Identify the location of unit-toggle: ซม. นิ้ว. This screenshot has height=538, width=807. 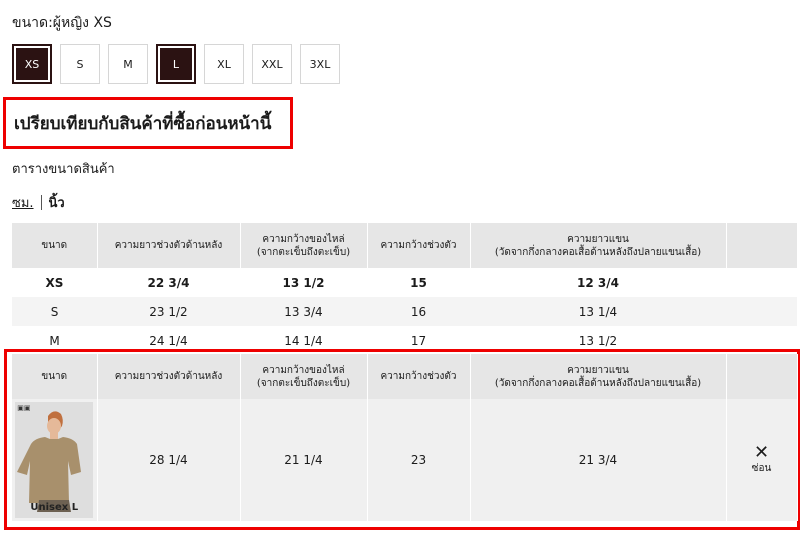
(38, 202).